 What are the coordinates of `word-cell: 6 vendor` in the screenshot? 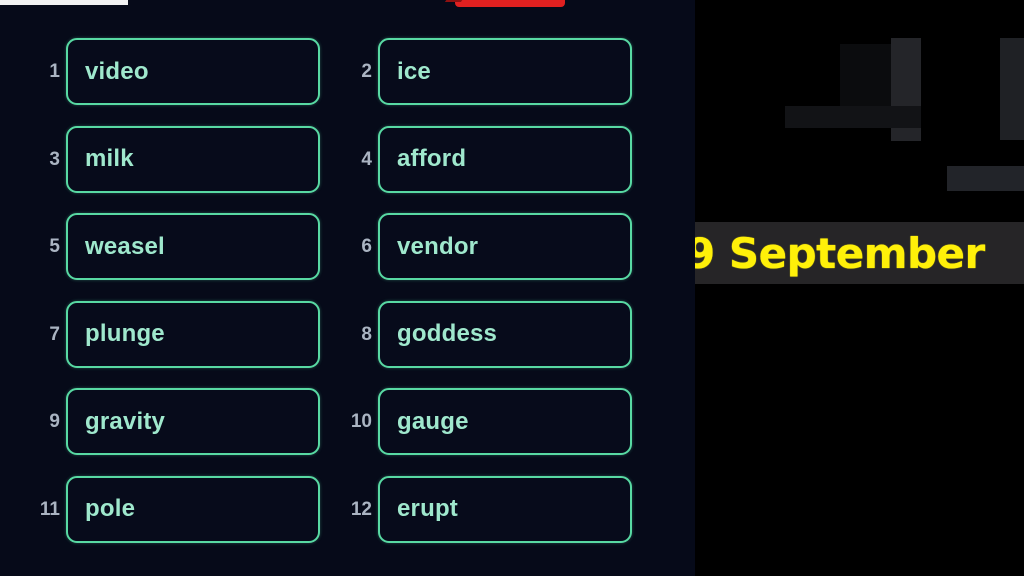 It's located at (490, 257).